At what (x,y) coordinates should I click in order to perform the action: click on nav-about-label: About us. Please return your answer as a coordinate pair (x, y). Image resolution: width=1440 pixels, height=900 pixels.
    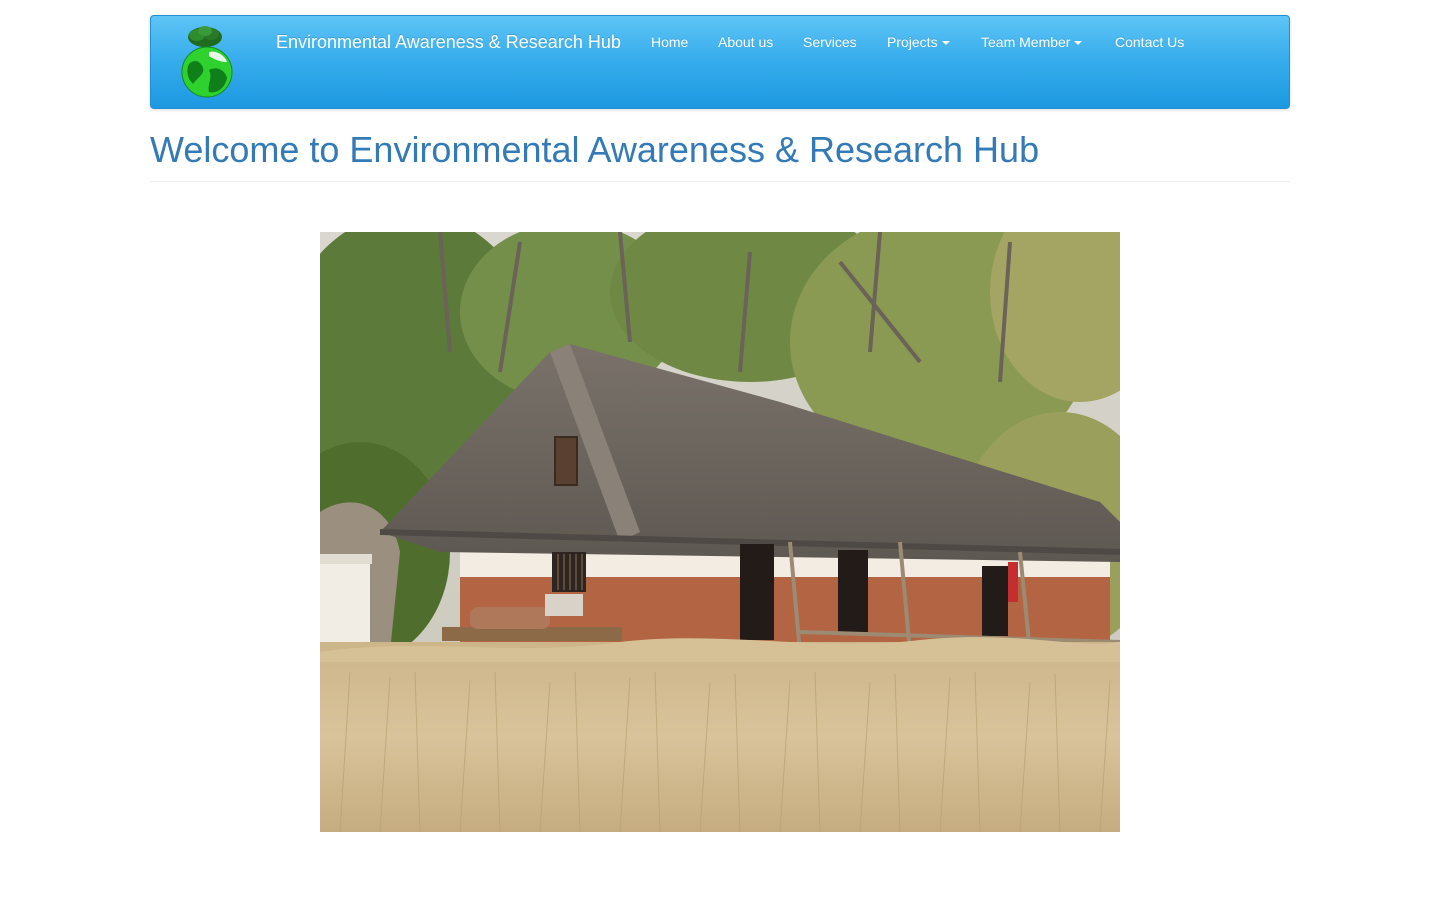
    Looking at the image, I should click on (746, 42).